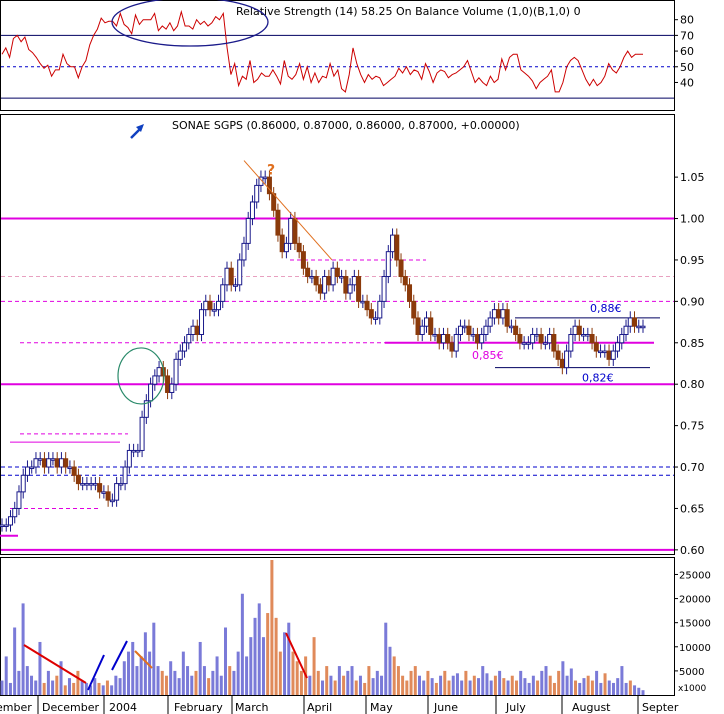 The image size is (724, 714). Describe the element at coordinates (692, 260) in the screenshot. I see `price-tick-label: 0.95` at that location.